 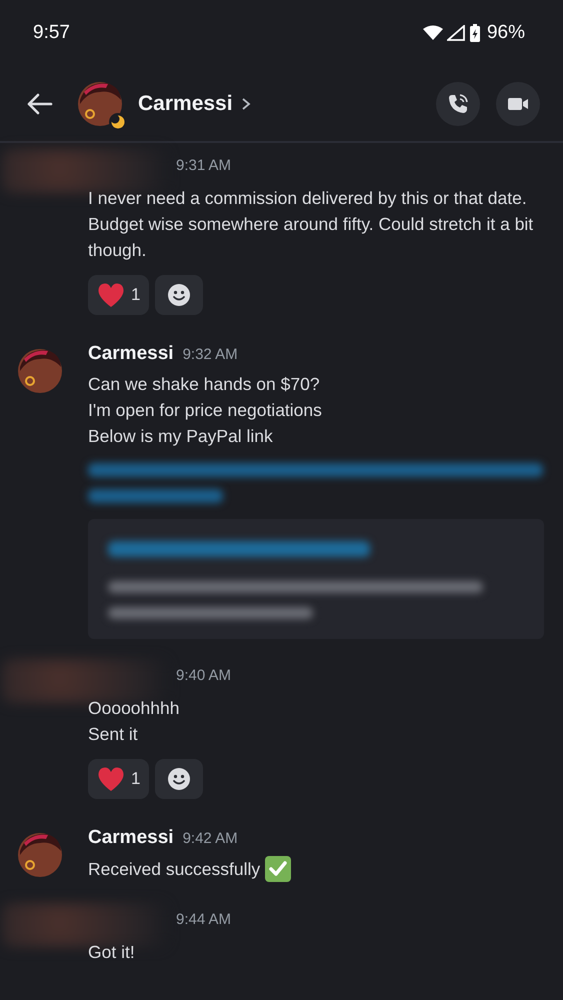 I want to click on channel-title: Carmessi, so click(x=194, y=104).